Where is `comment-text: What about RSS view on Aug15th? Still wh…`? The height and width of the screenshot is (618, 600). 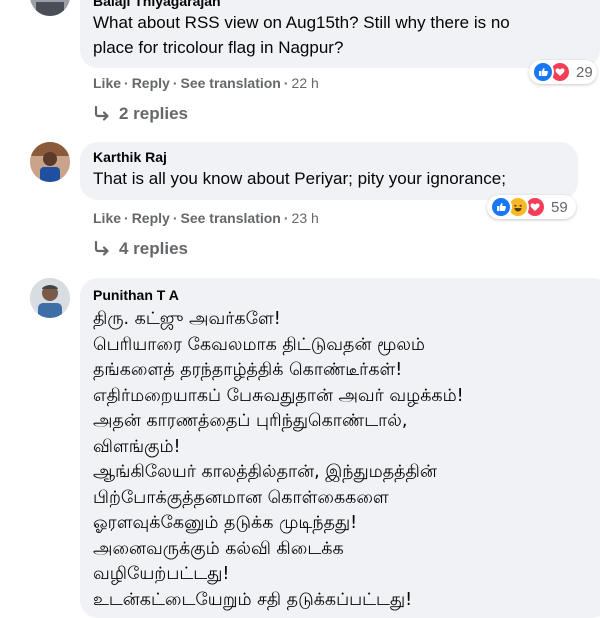
comment-text: What about RSS view on Aug15th? Still wh… is located at coordinates (340, 35).